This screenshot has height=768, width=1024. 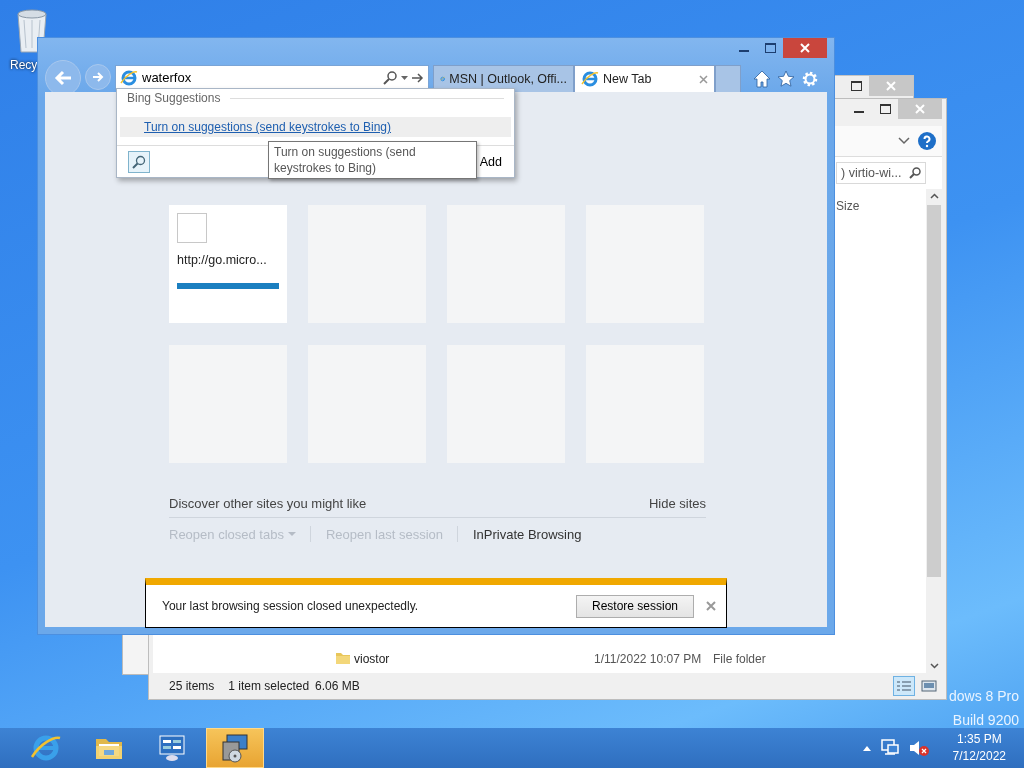 I want to click on add-button: Add, so click(x=490, y=161).